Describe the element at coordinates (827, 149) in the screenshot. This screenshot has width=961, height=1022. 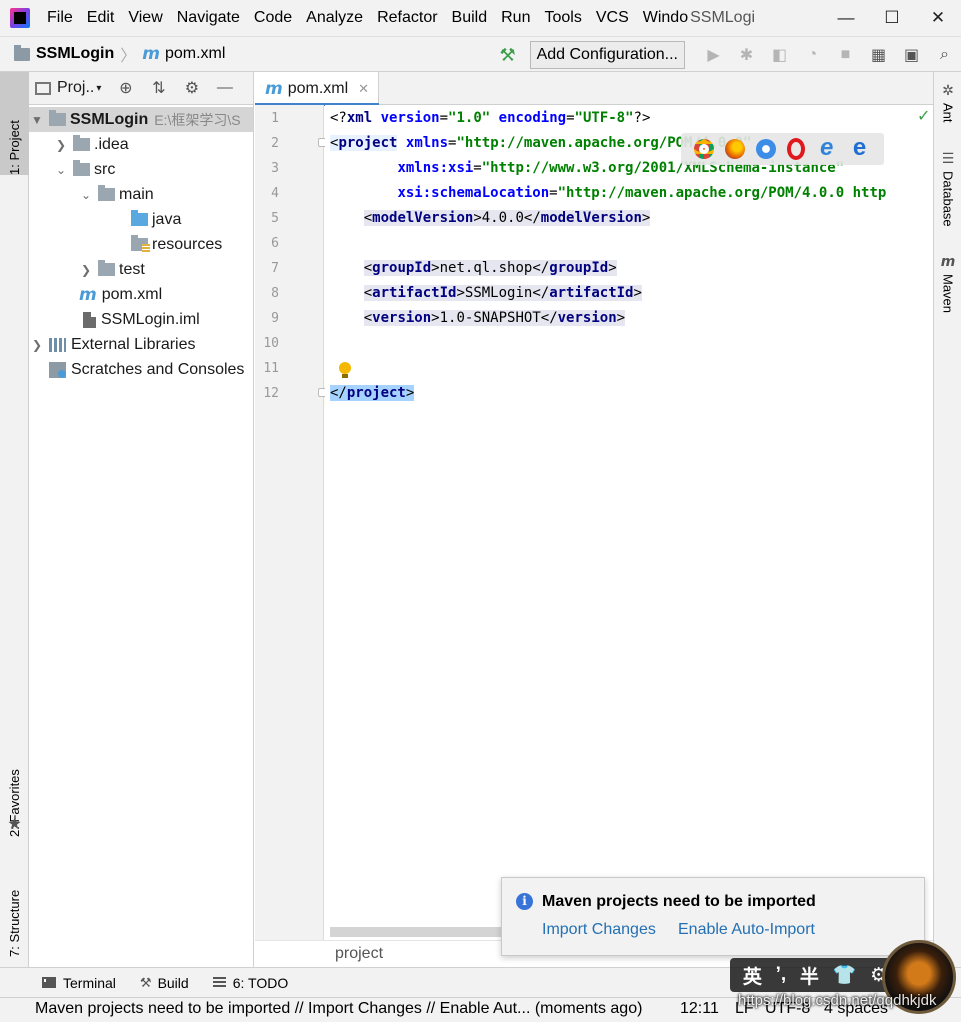
I see `internet-explorer-icon: e` at that location.